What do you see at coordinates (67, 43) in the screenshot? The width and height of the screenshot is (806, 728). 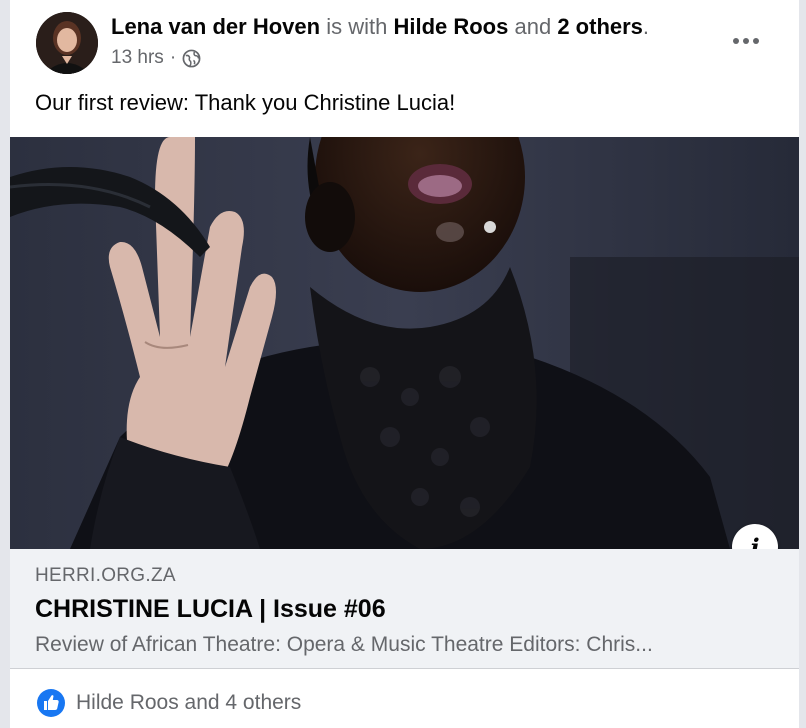 I see `author-avatar` at bounding box center [67, 43].